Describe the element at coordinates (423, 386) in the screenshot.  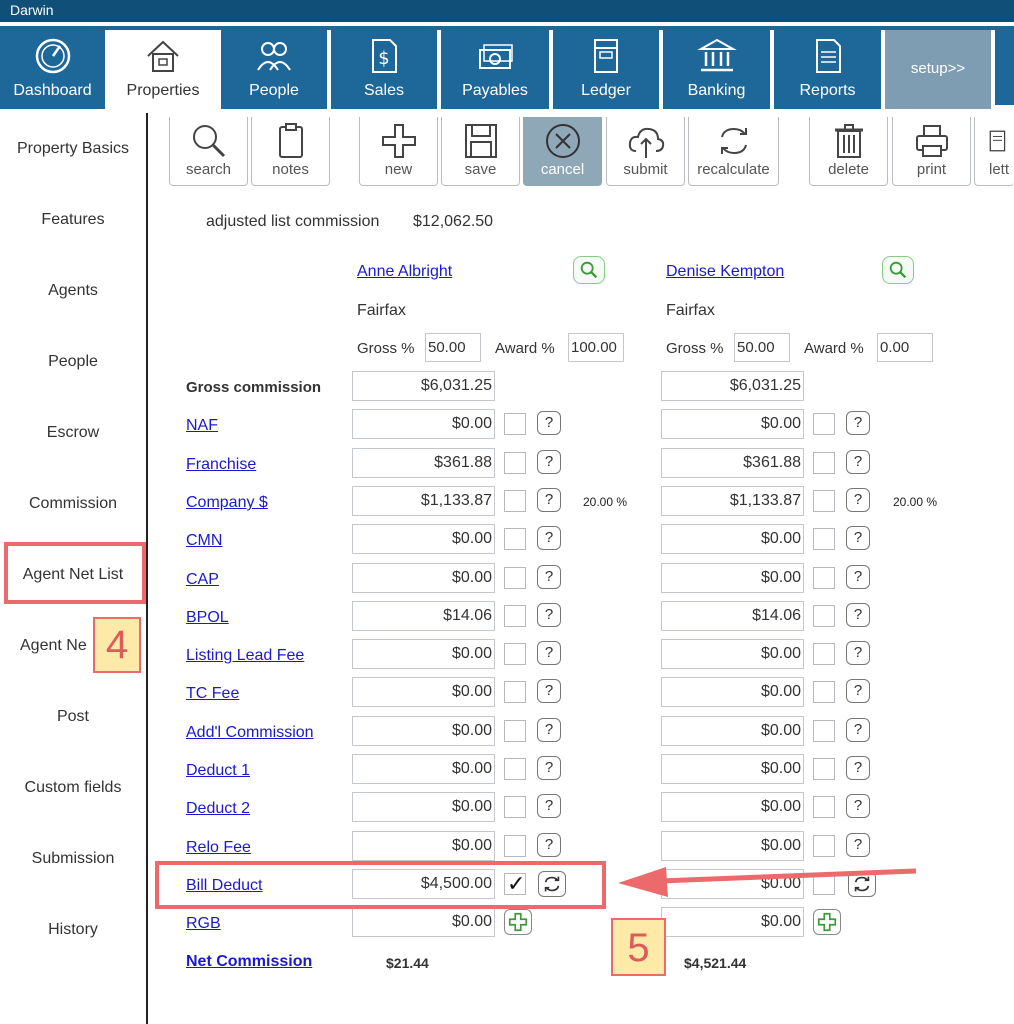
I see `agent-a-gross-commission-amount: $6,031.25` at that location.